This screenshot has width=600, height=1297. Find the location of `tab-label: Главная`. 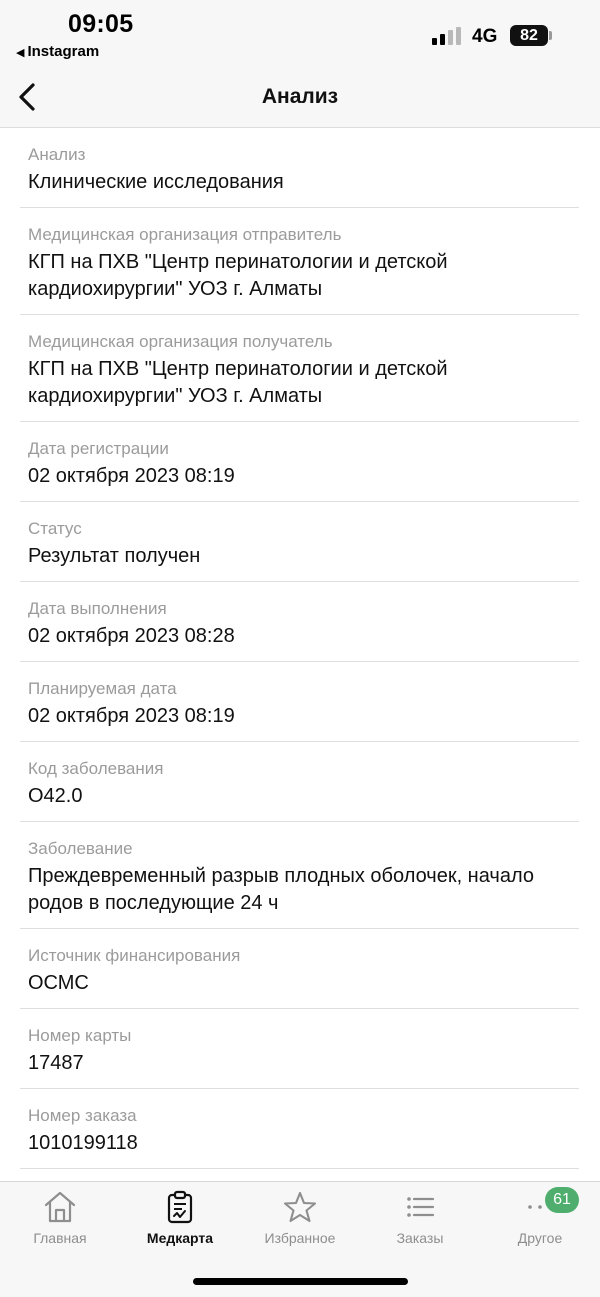

tab-label: Главная is located at coordinates (60, 1238).